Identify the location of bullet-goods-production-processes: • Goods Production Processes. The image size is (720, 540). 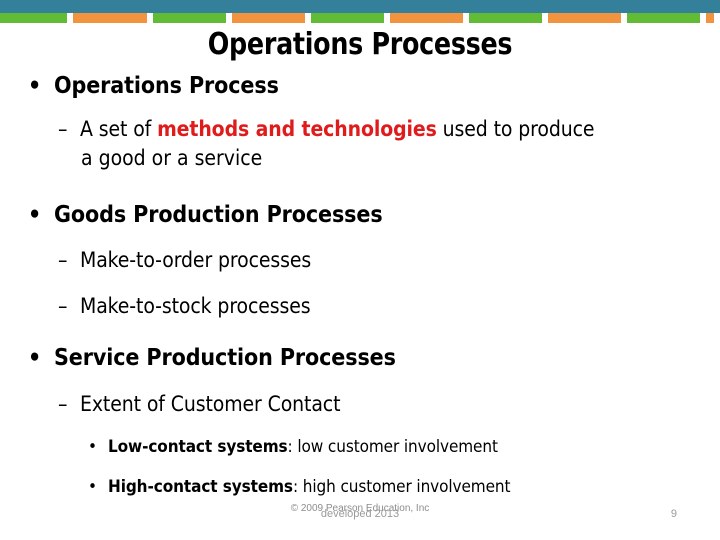
(205, 215).